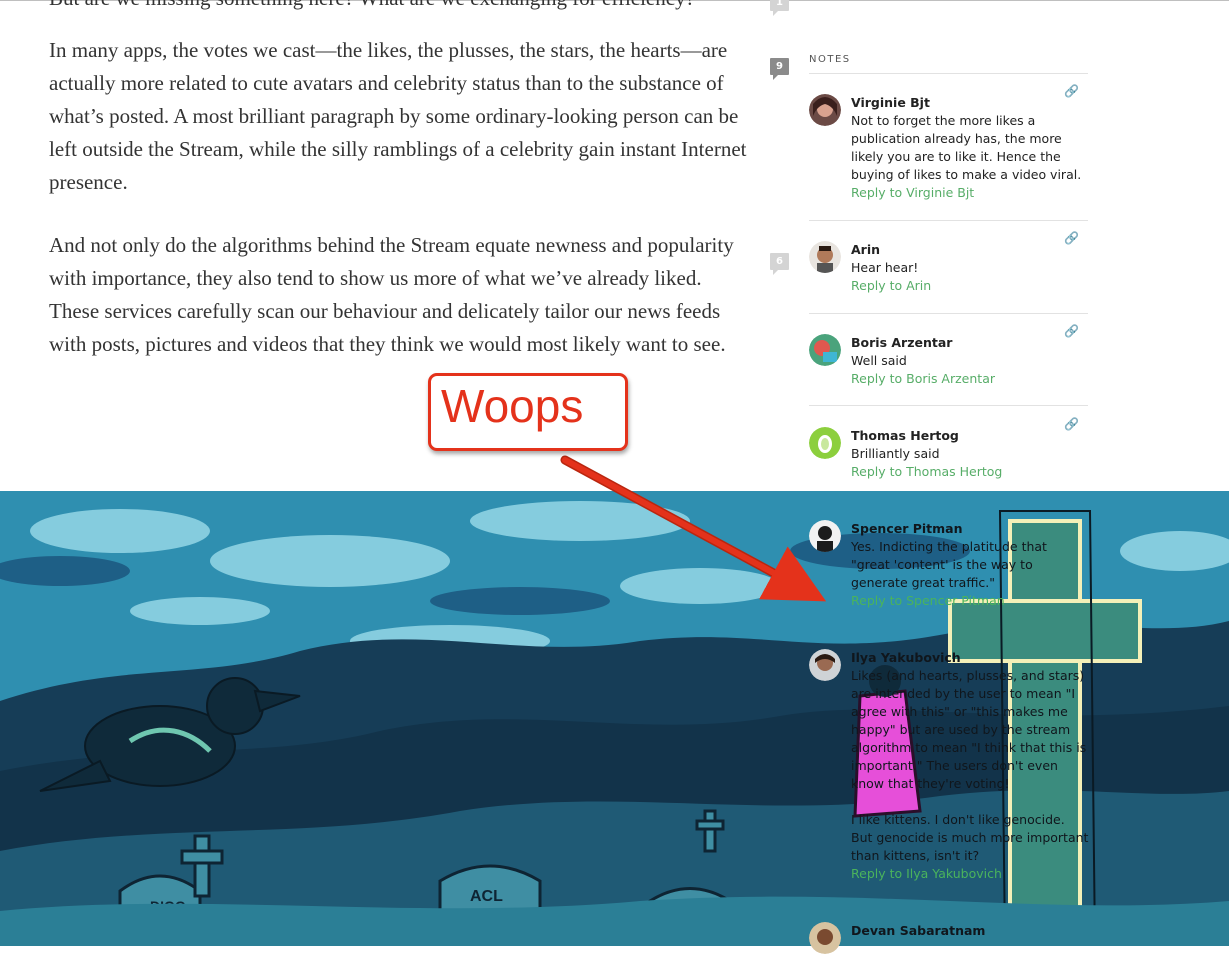 The height and width of the screenshot is (954, 1229). What do you see at coordinates (693, 528) in the screenshot?
I see `callout-arrow` at bounding box center [693, 528].